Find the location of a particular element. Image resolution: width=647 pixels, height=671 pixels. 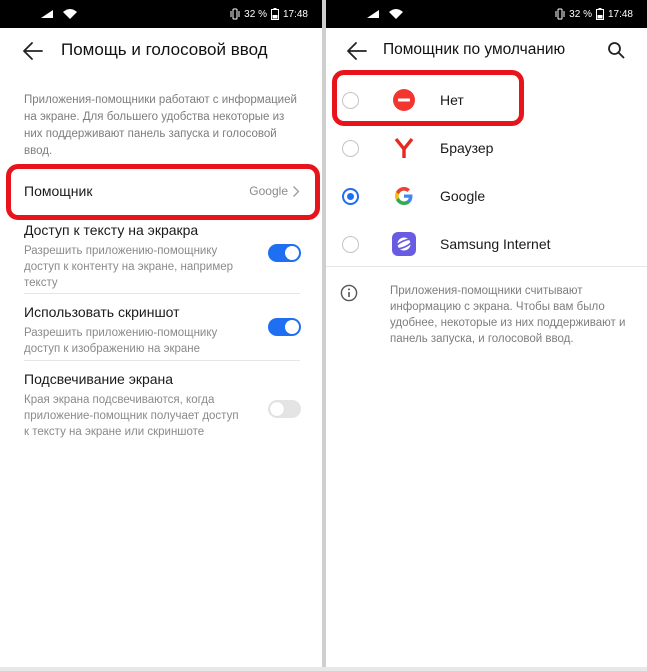

search-icon is located at coordinates (616, 50).